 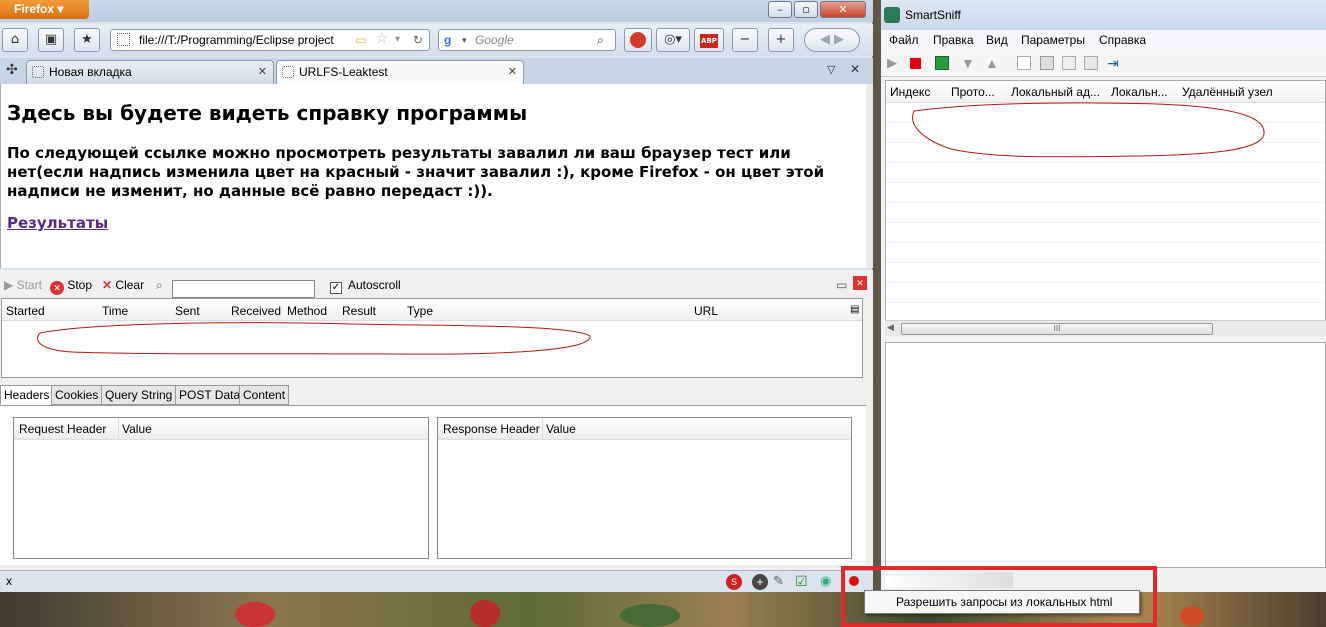 I want to click on column-request-header: Request Header, so click(x=62, y=429).